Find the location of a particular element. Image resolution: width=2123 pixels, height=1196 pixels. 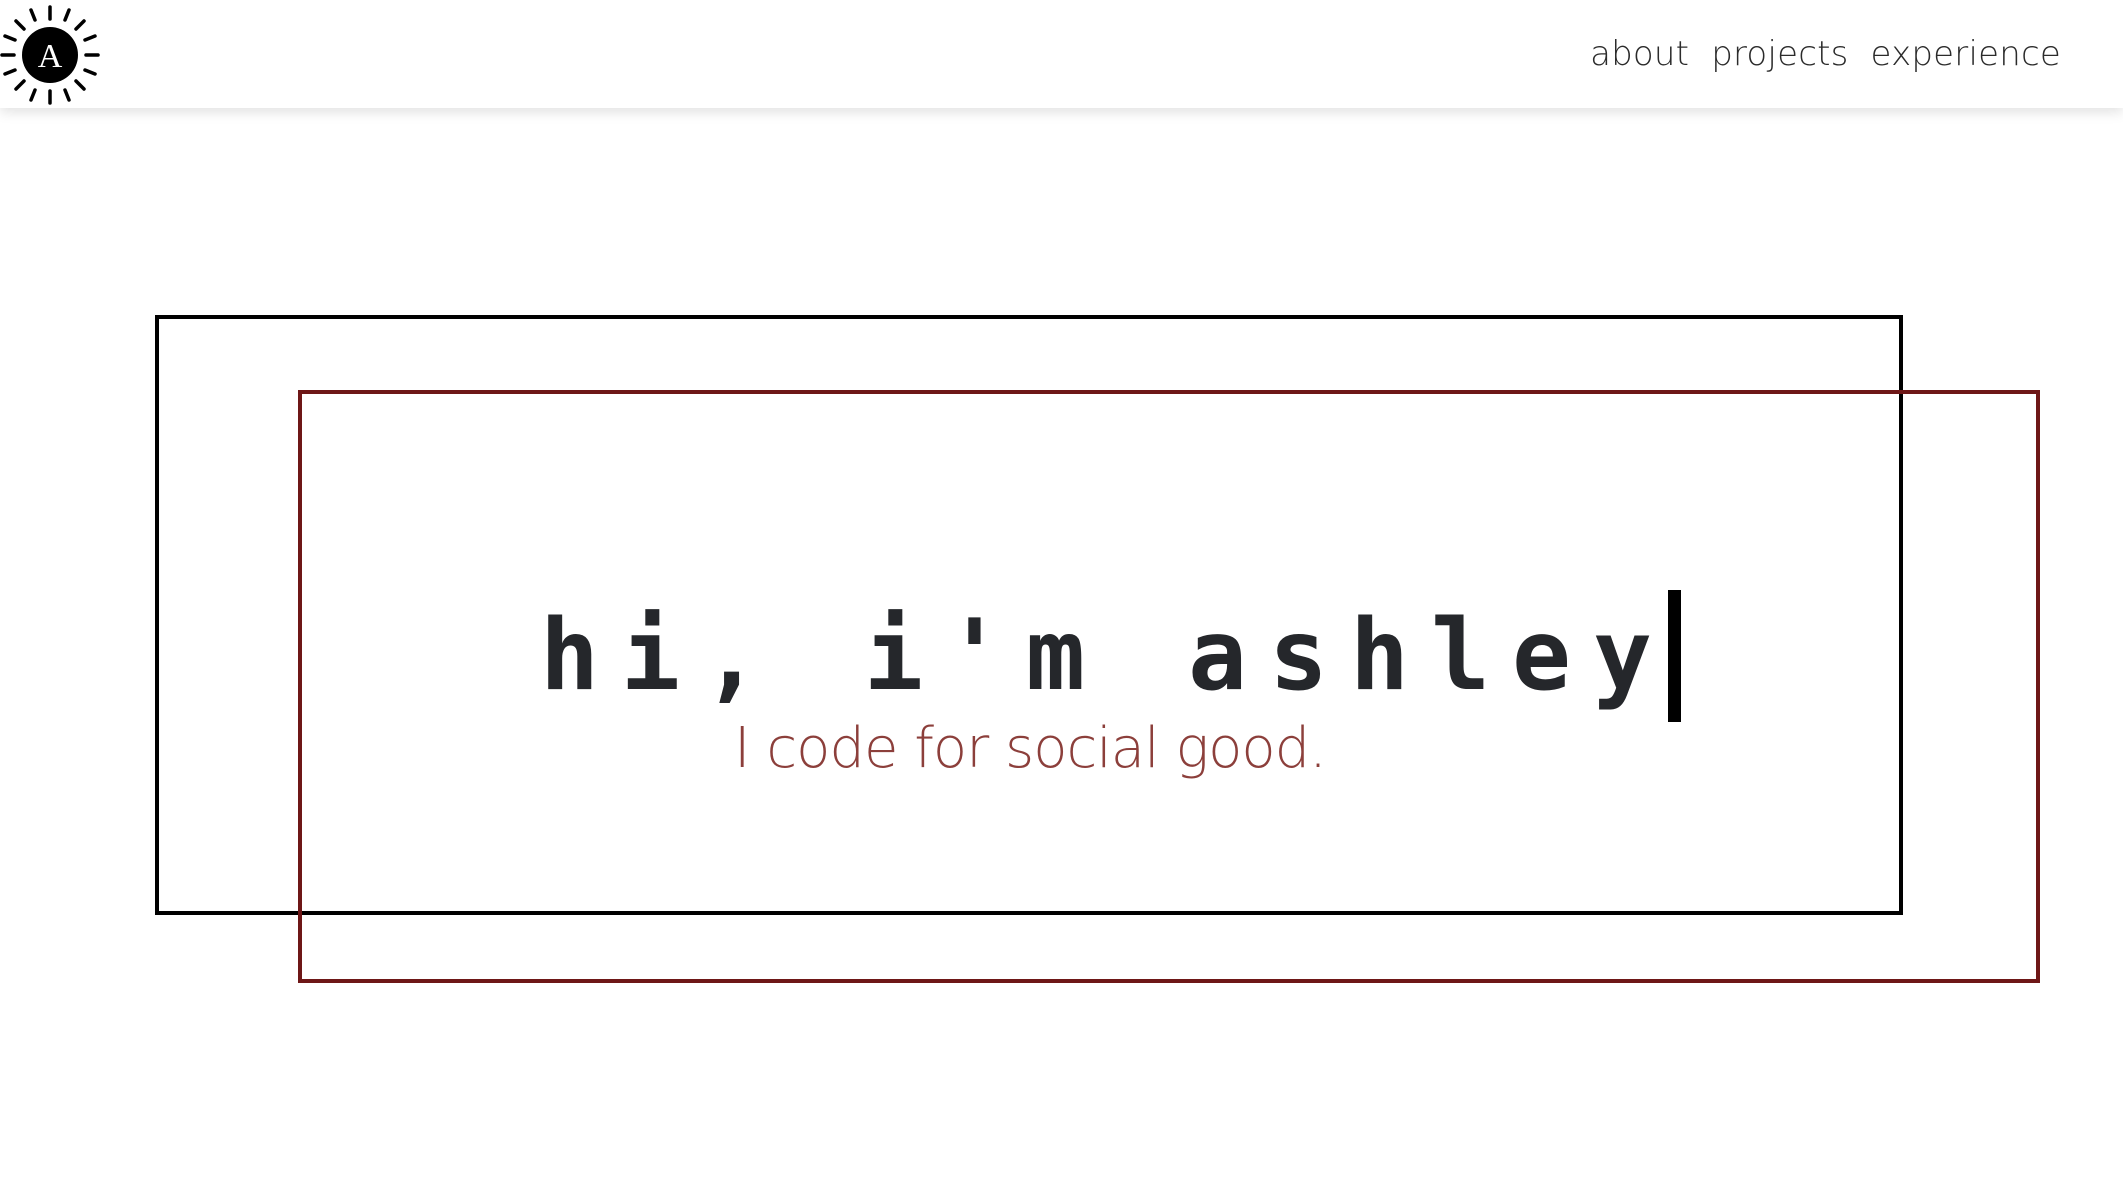

nav-link-projects: projects is located at coordinates (1779, 54).